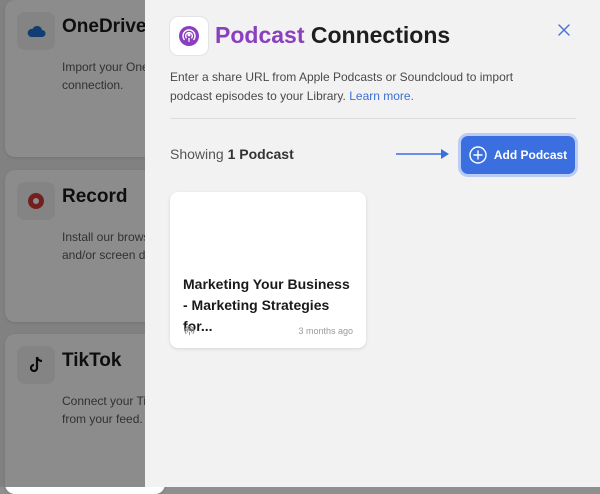 This screenshot has height=494, width=600. Describe the element at coordinates (260, 35) in the screenshot. I see `drawer-title-accent: Podcast` at that location.